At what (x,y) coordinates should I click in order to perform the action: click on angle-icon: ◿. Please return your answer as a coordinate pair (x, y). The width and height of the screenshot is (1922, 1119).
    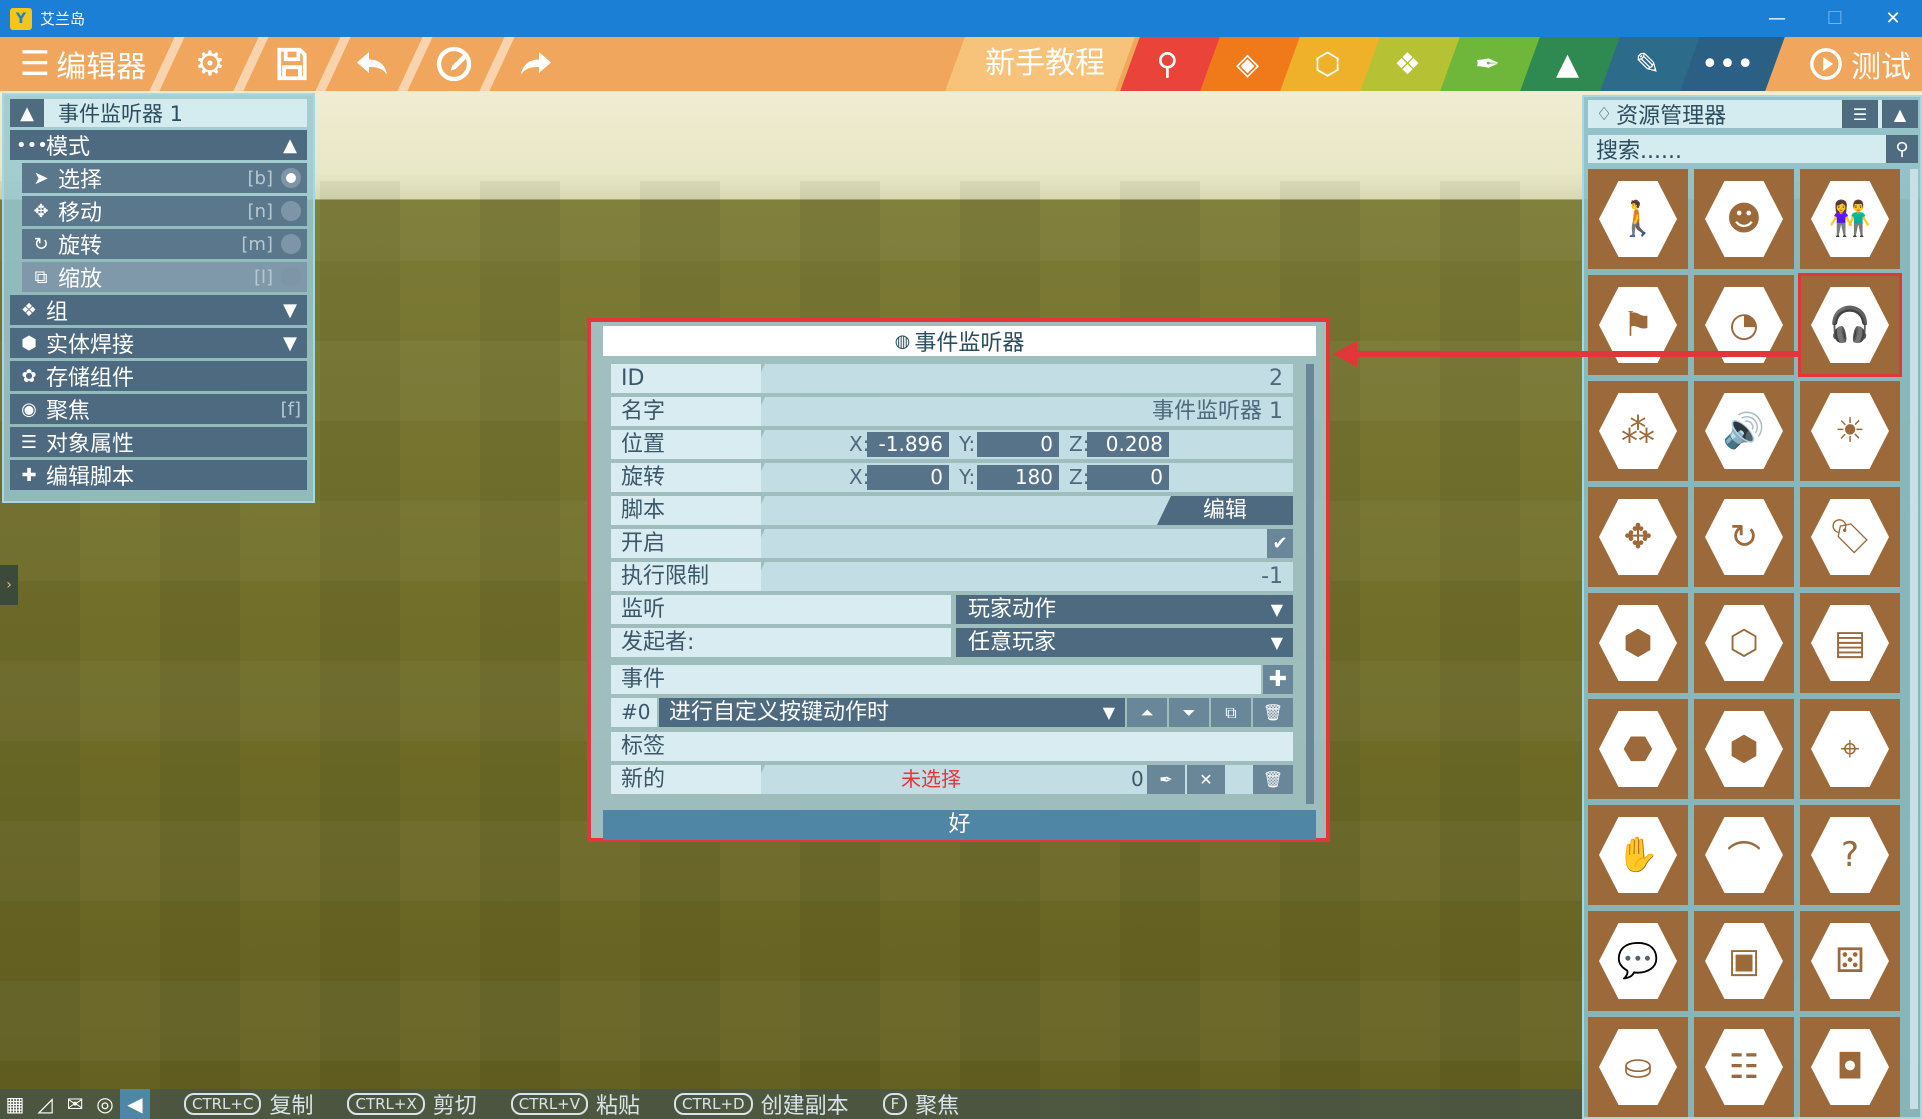
    Looking at the image, I should click on (45, 1104).